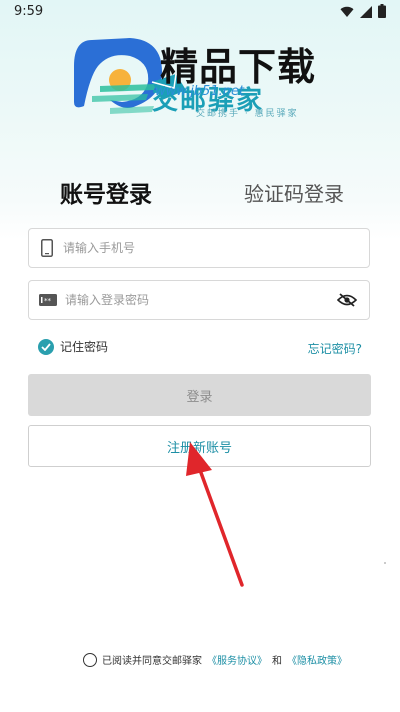 This screenshot has width=400, height=712. I want to click on phone-field, so click(199, 248).